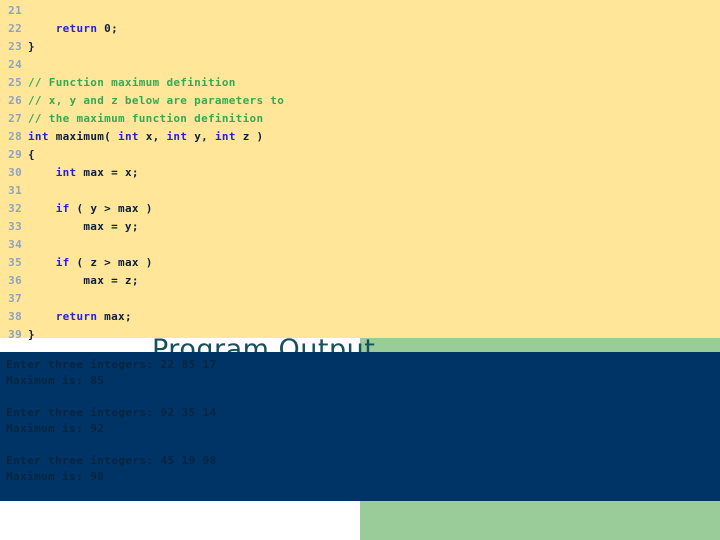 The height and width of the screenshot is (540, 720). Describe the element at coordinates (132, 82) in the screenshot. I see `code-token: // Function maximum definition` at that location.